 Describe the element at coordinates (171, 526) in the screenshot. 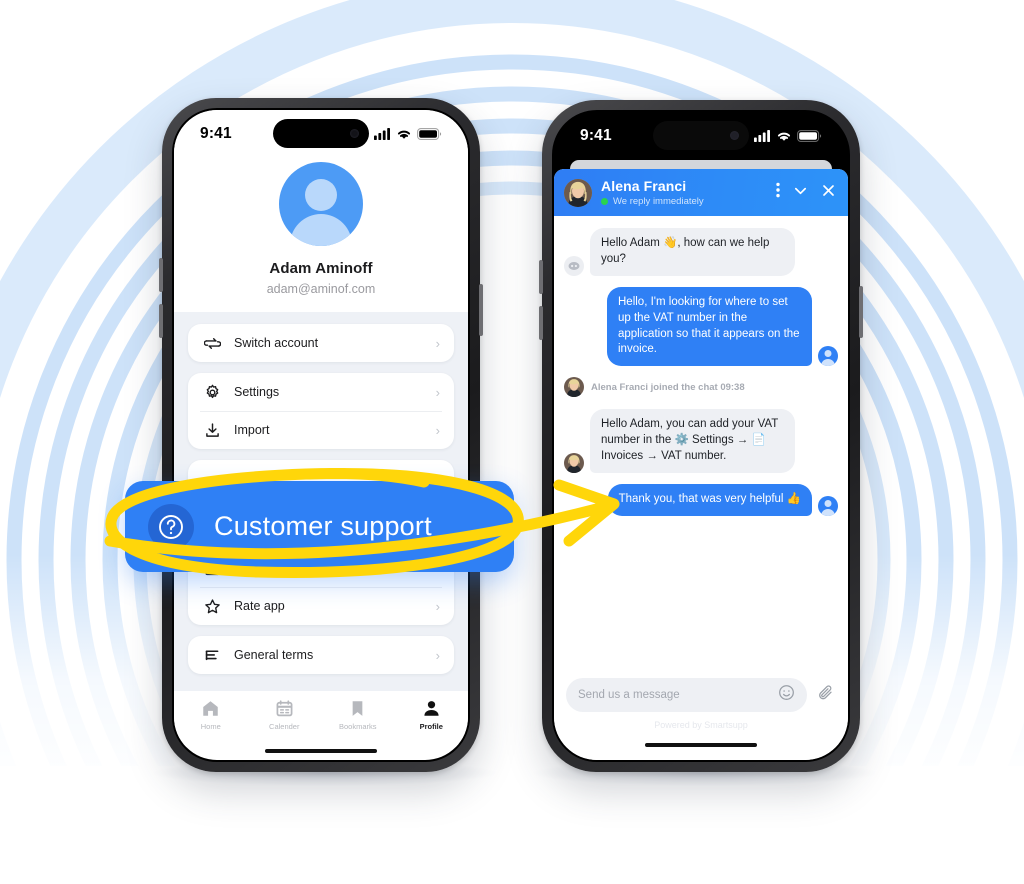

I see `help-circle-icon` at that location.